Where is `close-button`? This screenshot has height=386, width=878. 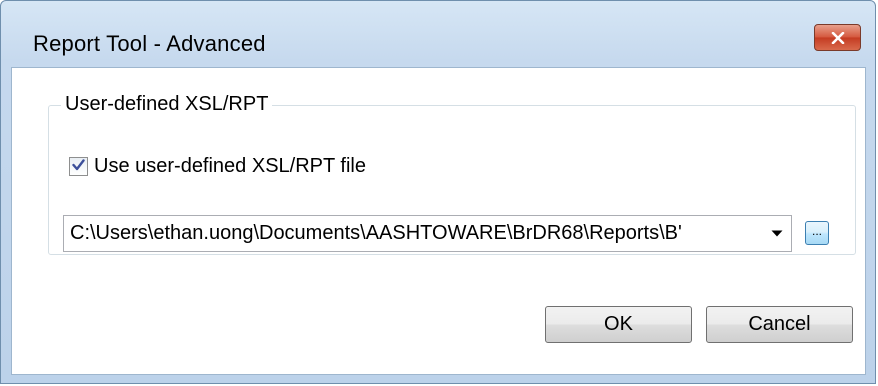
close-button is located at coordinates (837, 37).